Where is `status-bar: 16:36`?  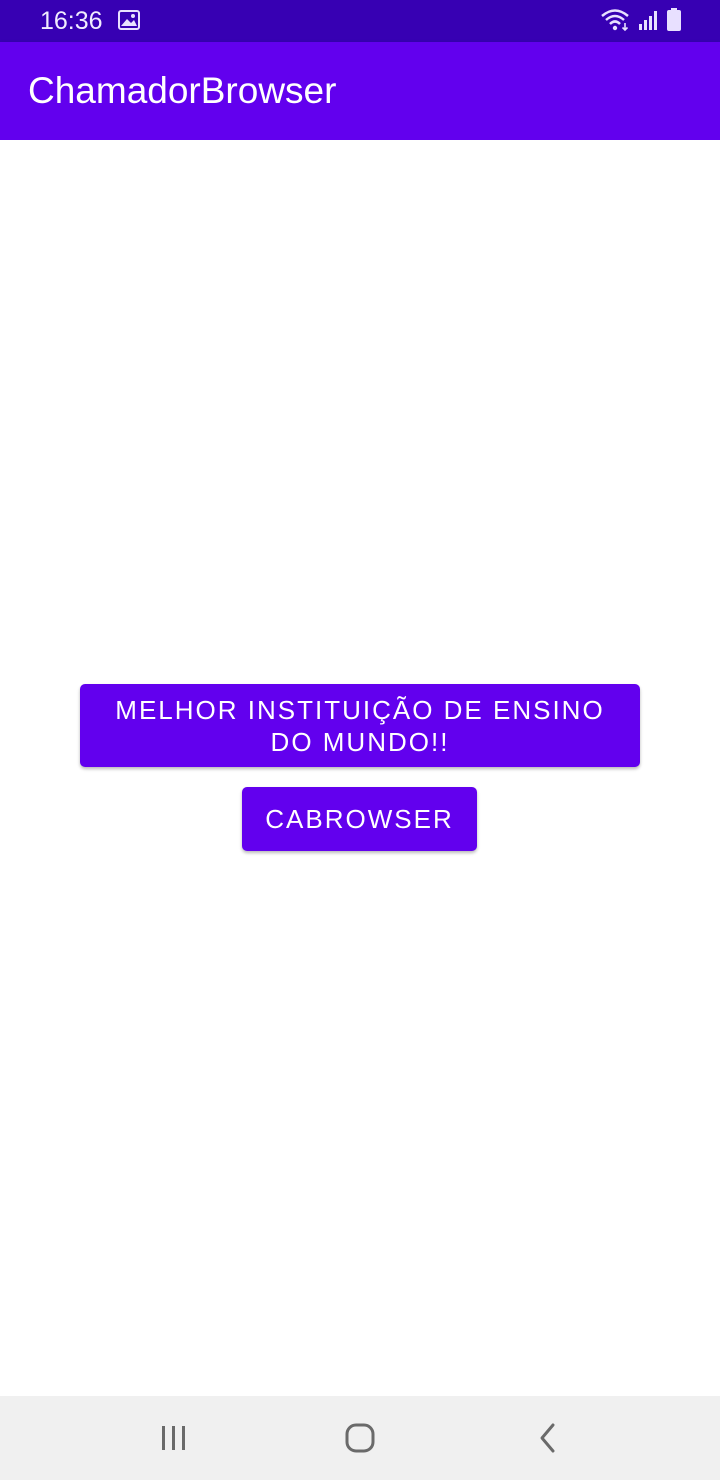
status-bar: 16:36 is located at coordinates (360, 21).